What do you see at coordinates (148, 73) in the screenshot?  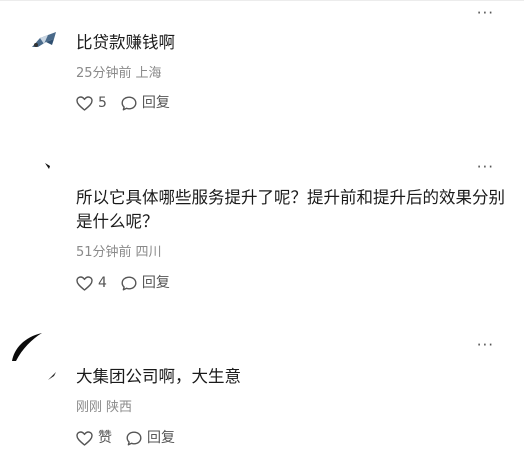 I see `comment-location: 上海` at bounding box center [148, 73].